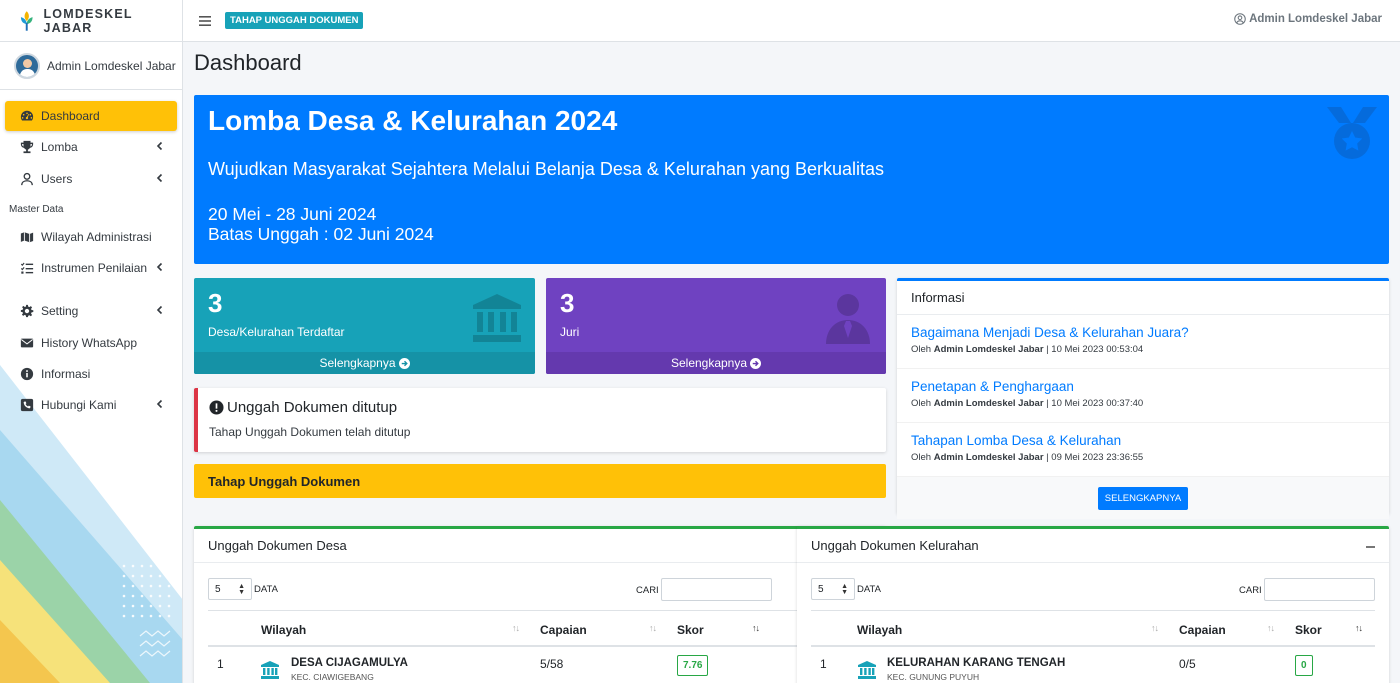 The image size is (1400, 683). I want to click on informasi-card-title: Informasi, so click(1143, 298).